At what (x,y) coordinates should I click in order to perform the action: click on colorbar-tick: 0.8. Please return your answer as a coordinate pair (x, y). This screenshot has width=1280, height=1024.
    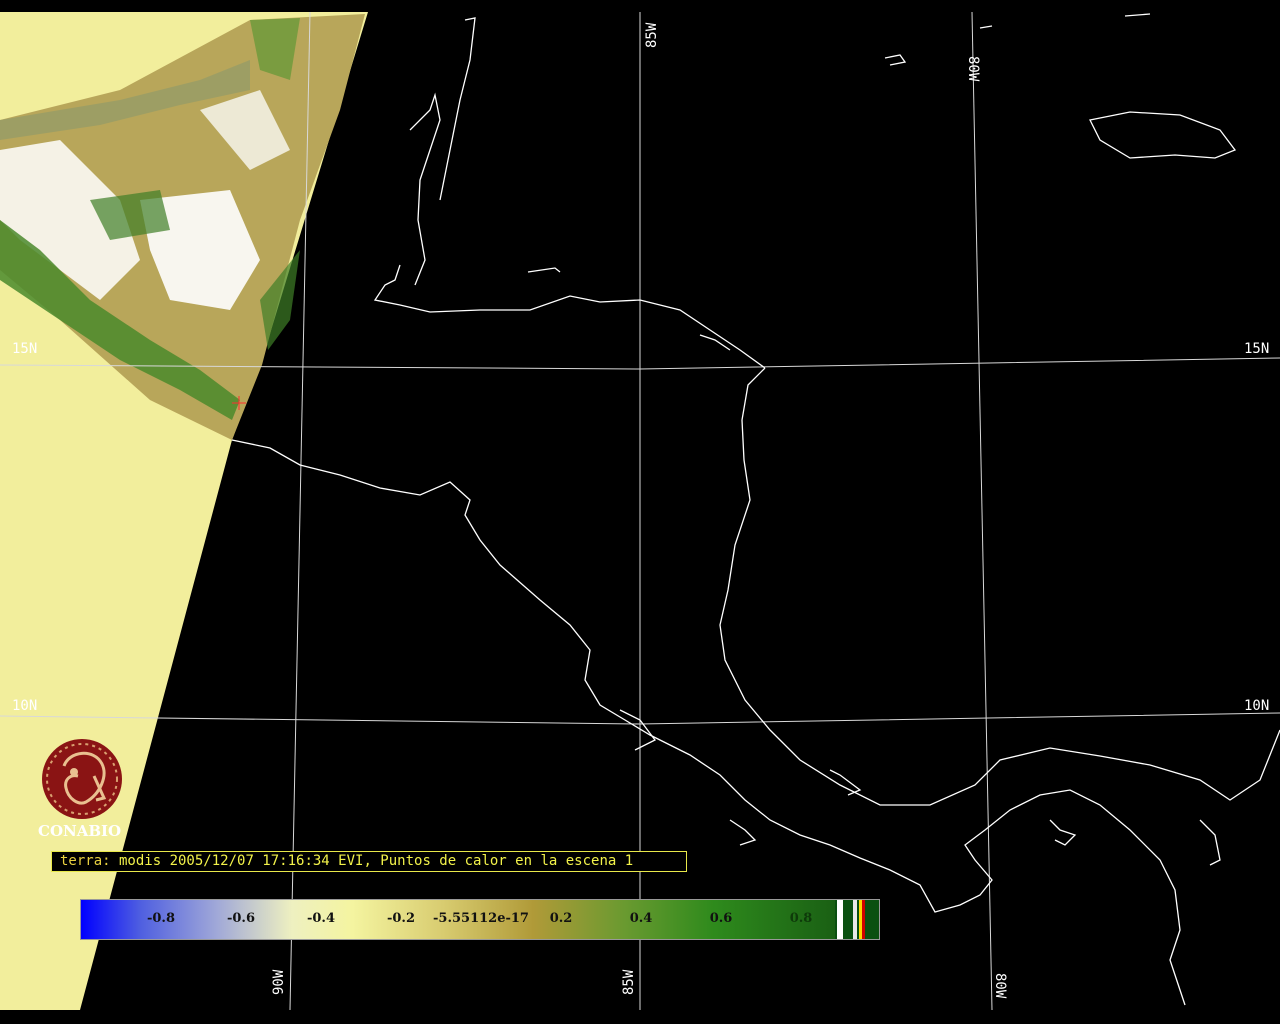
    Looking at the image, I should click on (801, 918).